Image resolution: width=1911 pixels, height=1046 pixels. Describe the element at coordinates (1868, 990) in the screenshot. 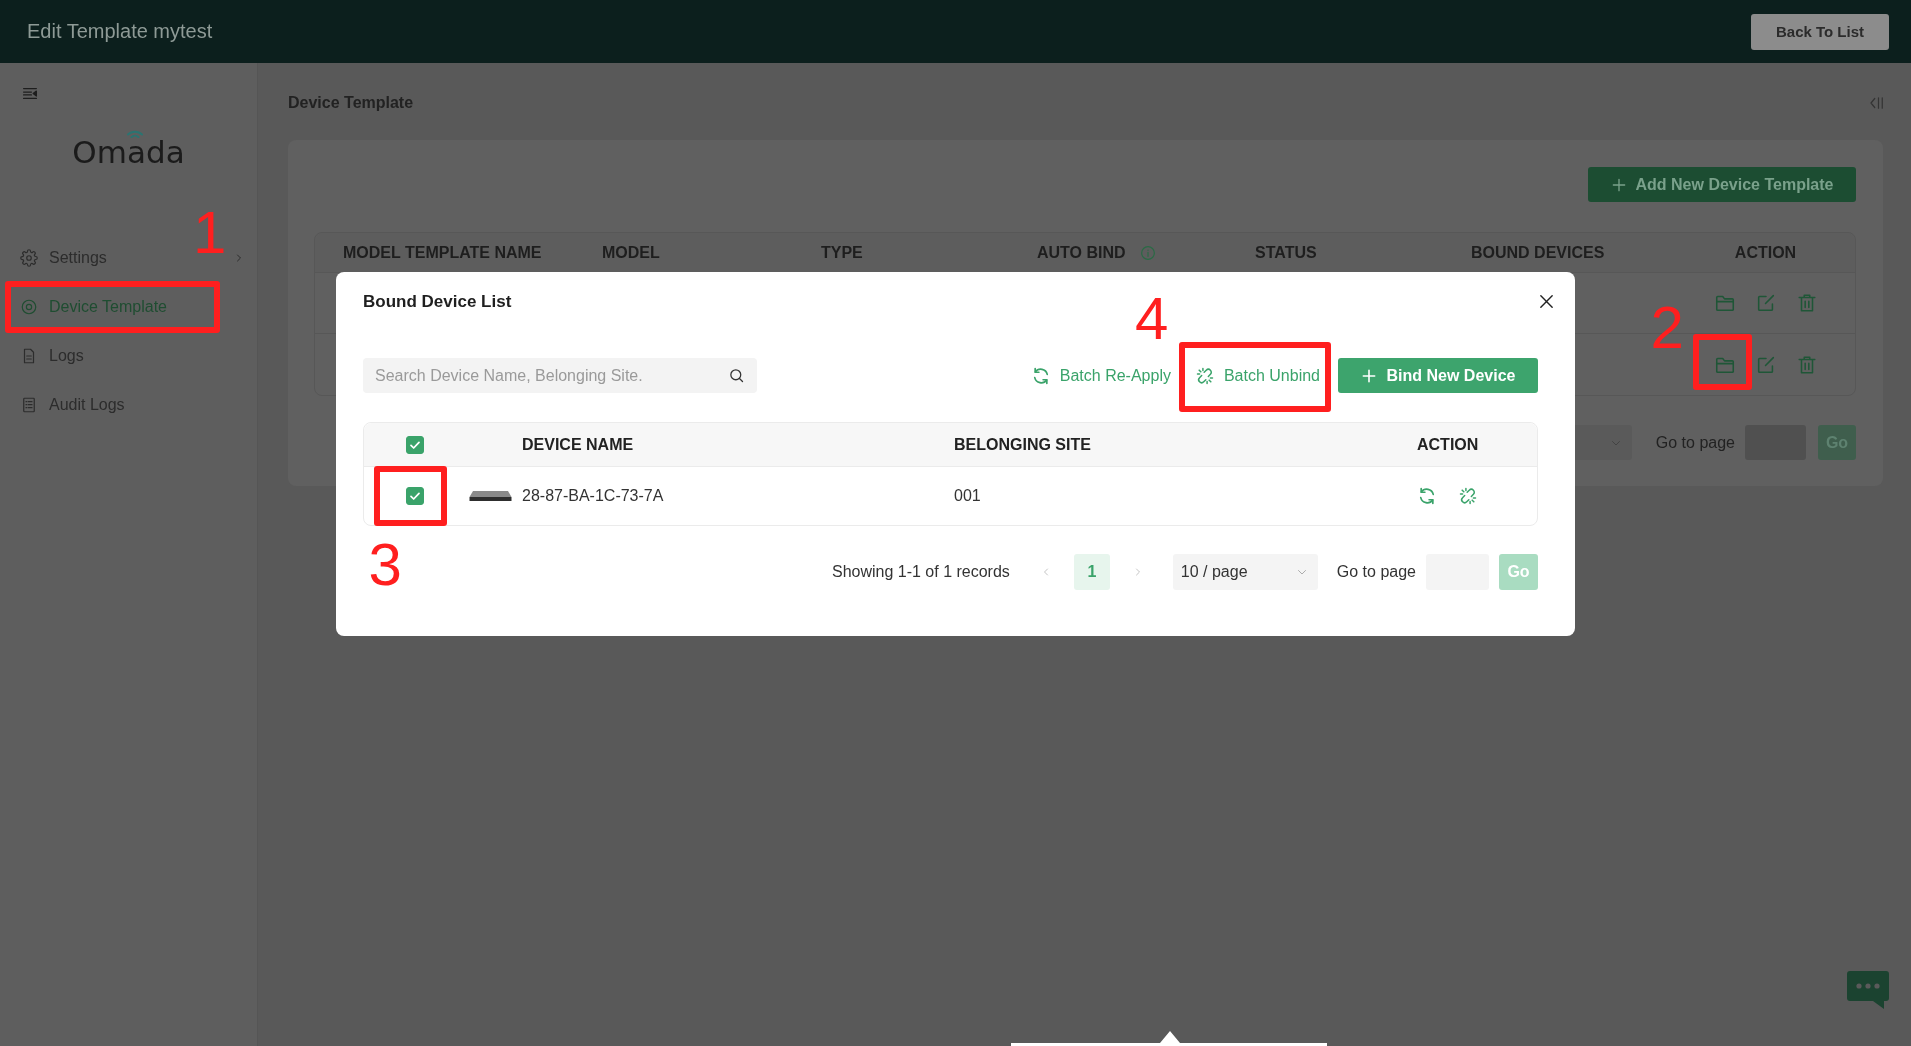

I see `chat-icon` at that location.